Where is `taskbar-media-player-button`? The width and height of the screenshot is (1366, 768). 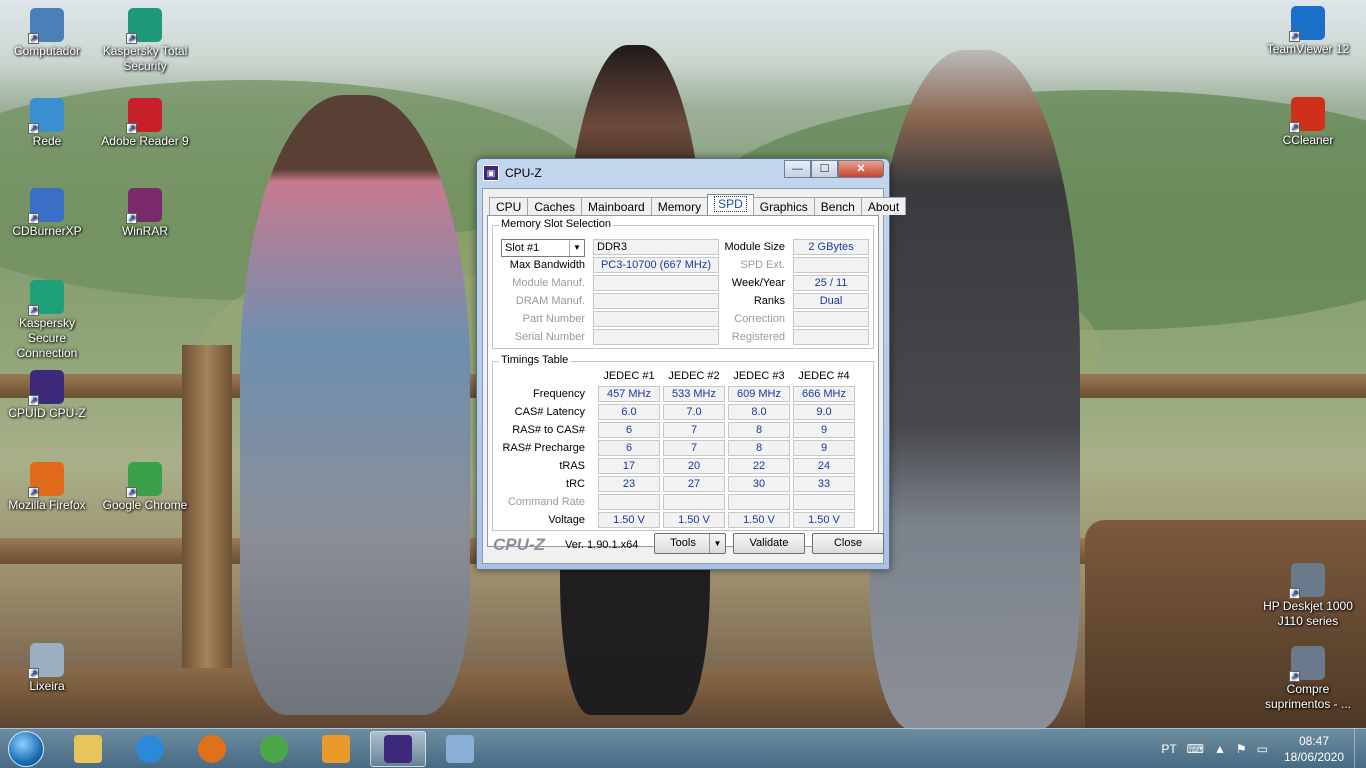 taskbar-media-player-button is located at coordinates (336, 749).